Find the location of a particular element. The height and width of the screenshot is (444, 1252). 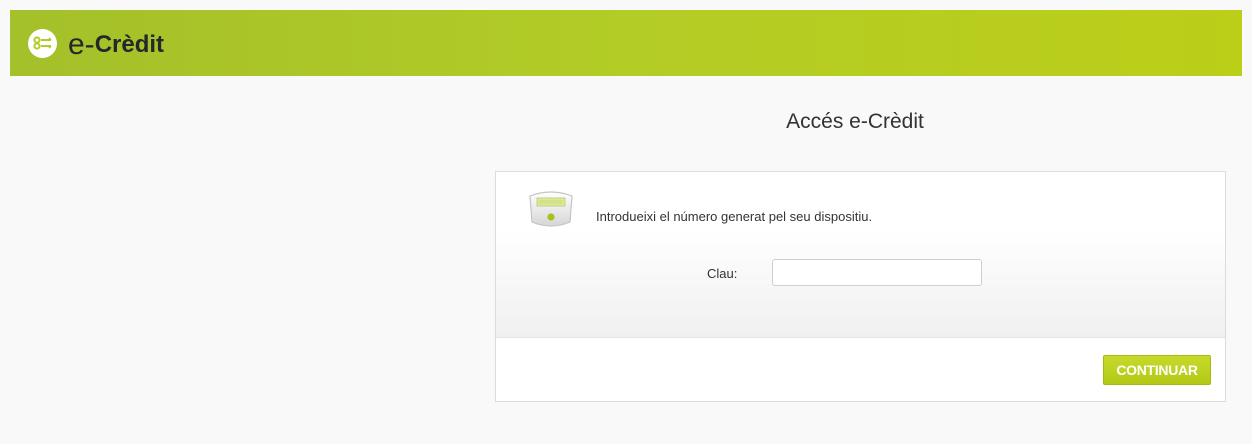

logo-prefix: e- is located at coordinates (81, 44).